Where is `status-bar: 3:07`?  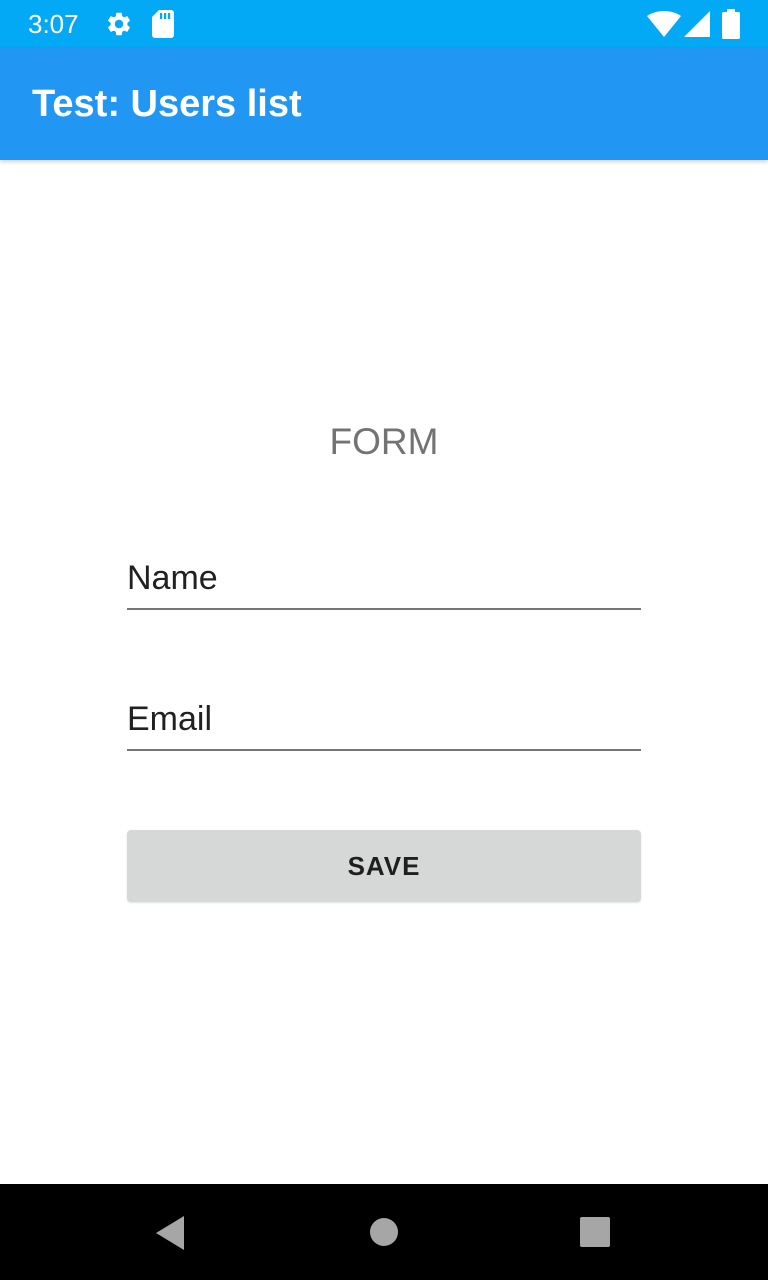 status-bar: 3:07 is located at coordinates (384, 24).